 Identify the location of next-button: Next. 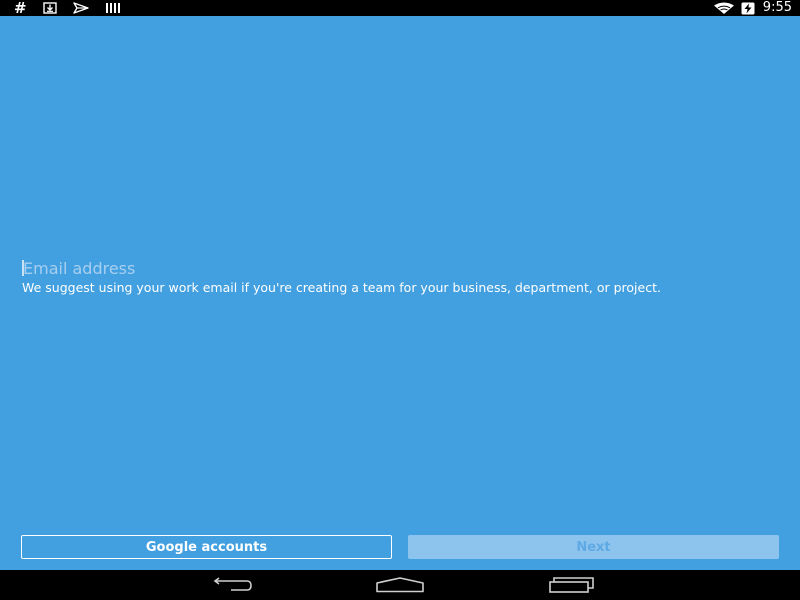
(593, 547).